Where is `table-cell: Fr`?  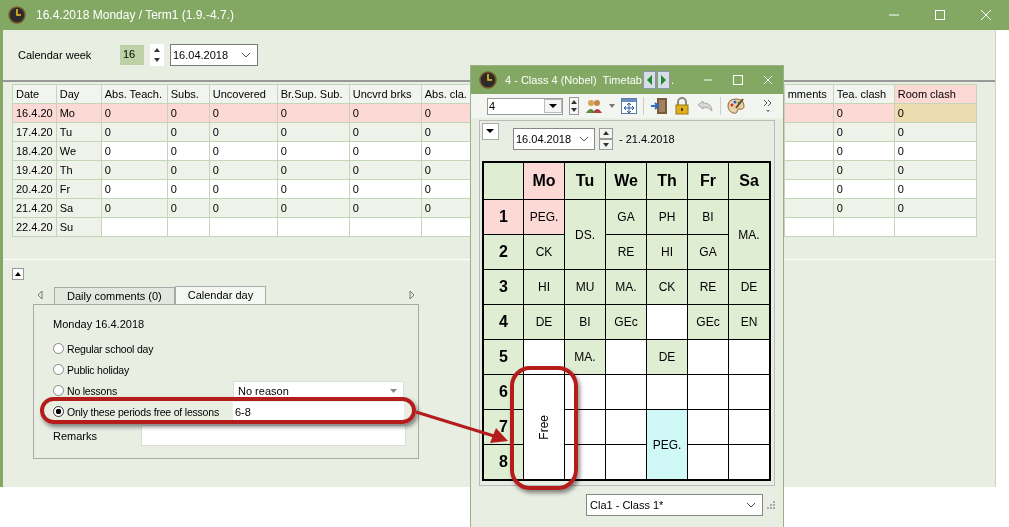 table-cell: Fr is located at coordinates (65, 189).